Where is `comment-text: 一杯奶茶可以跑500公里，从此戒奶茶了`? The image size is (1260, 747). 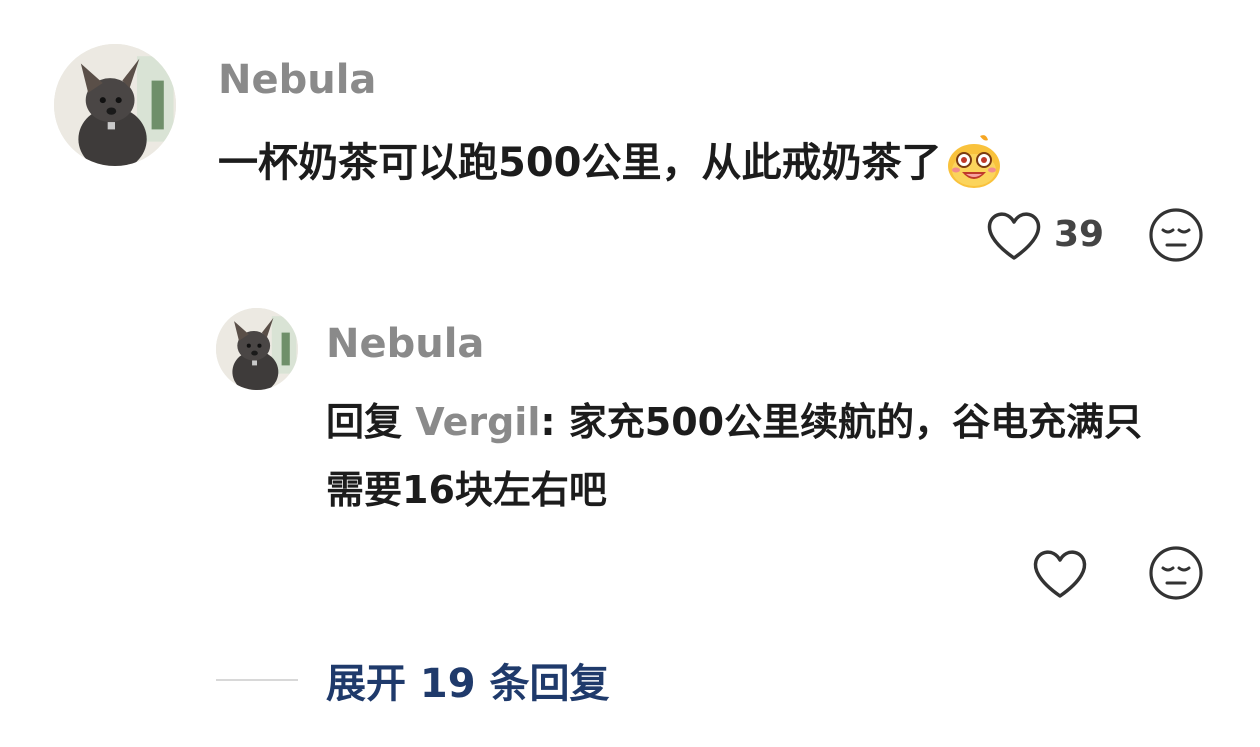 comment-text: 一杯奶茶可以跑500公里，从此戒奶茶了 is located at coordinates (610, 160).